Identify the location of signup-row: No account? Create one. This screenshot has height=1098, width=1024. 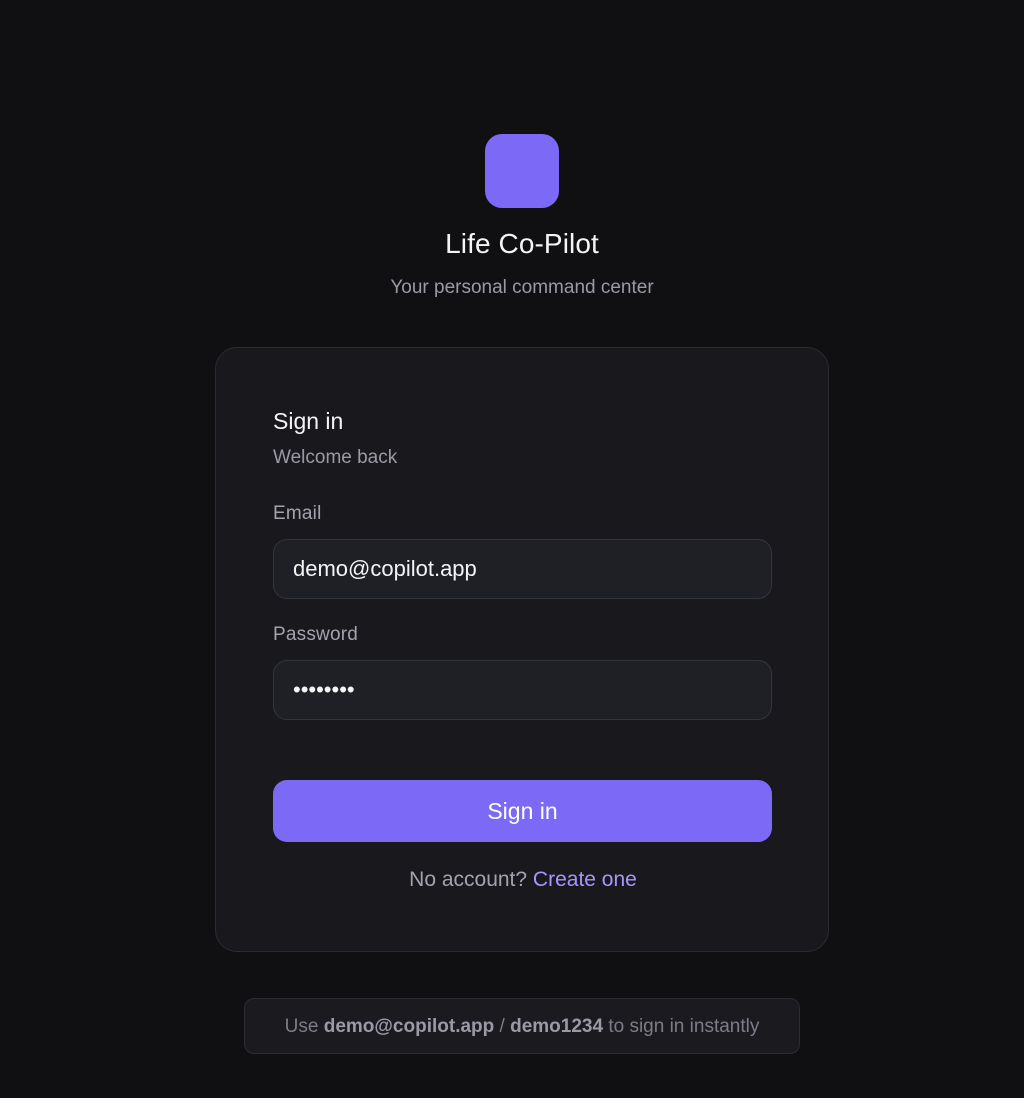
(523, 880).